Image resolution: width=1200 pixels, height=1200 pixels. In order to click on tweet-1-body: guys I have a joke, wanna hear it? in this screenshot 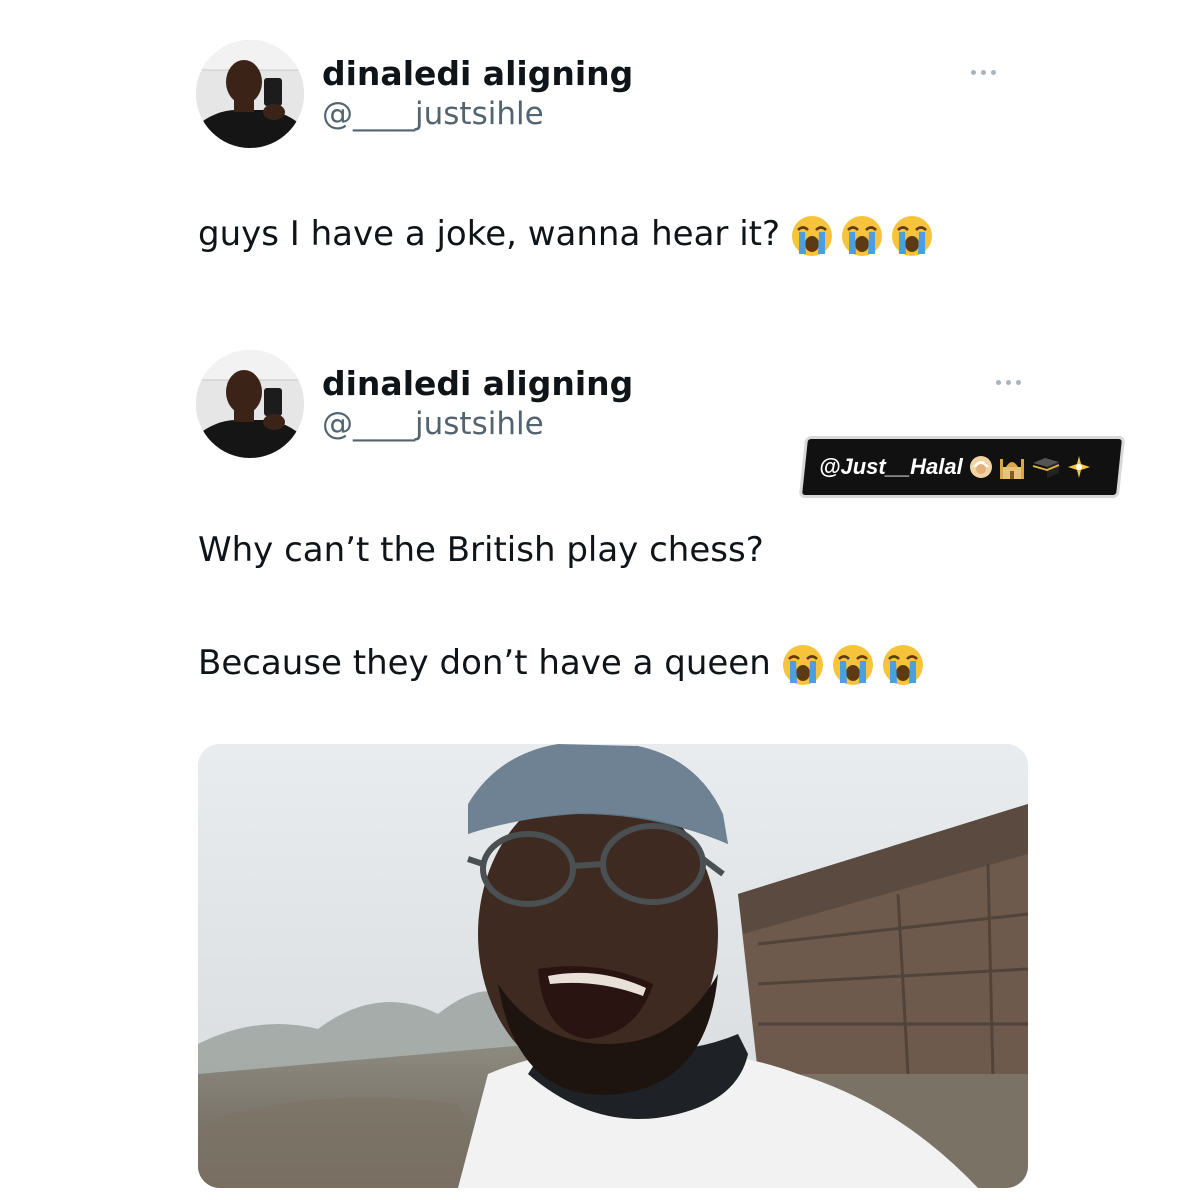, I will do `click(489, 234)`.